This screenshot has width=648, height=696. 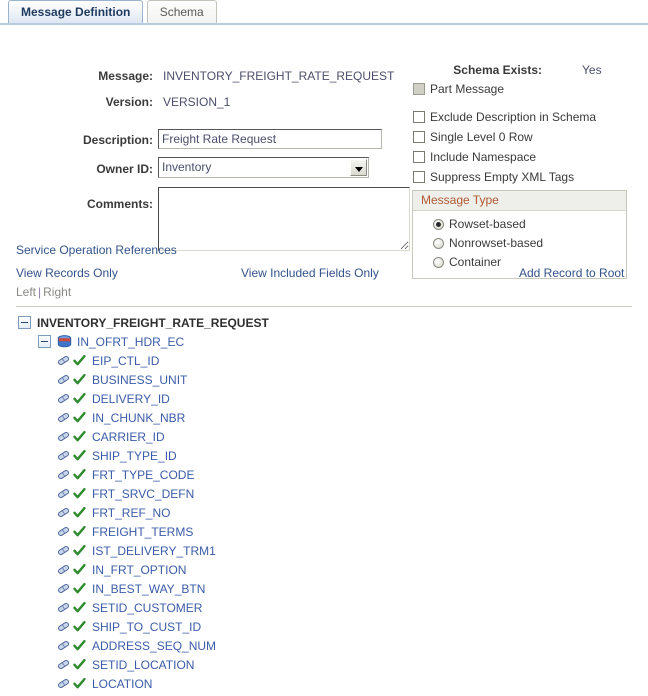 What do you see at coordinates (528, 224) in the screenshot?
I see `radio-row-rowset-based: Rowset-based` at bounding box center [528, 224].